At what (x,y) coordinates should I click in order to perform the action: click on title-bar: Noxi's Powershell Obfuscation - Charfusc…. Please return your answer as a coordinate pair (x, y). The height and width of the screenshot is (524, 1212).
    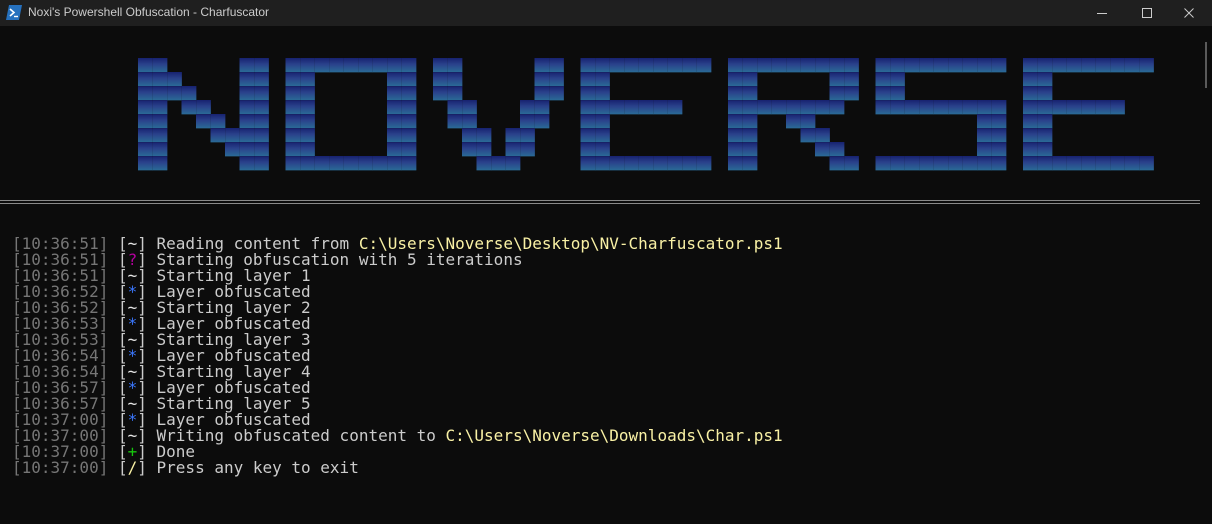
    Looking at the image, I should click on (606, 13).